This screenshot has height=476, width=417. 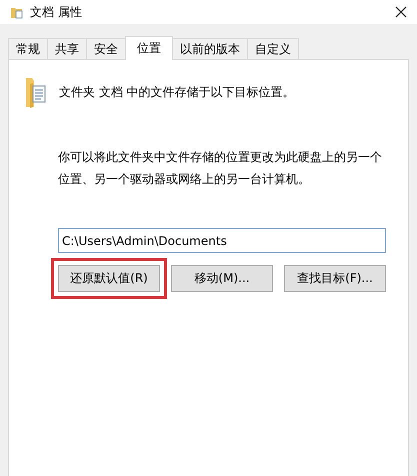 I want to click on description-text: 你可以将此文件夹中文件存储的位置更改为此硬盘上的另一个位置、另一个驱动器或网络上的另一台计算机。, so click(x=220, y=168).